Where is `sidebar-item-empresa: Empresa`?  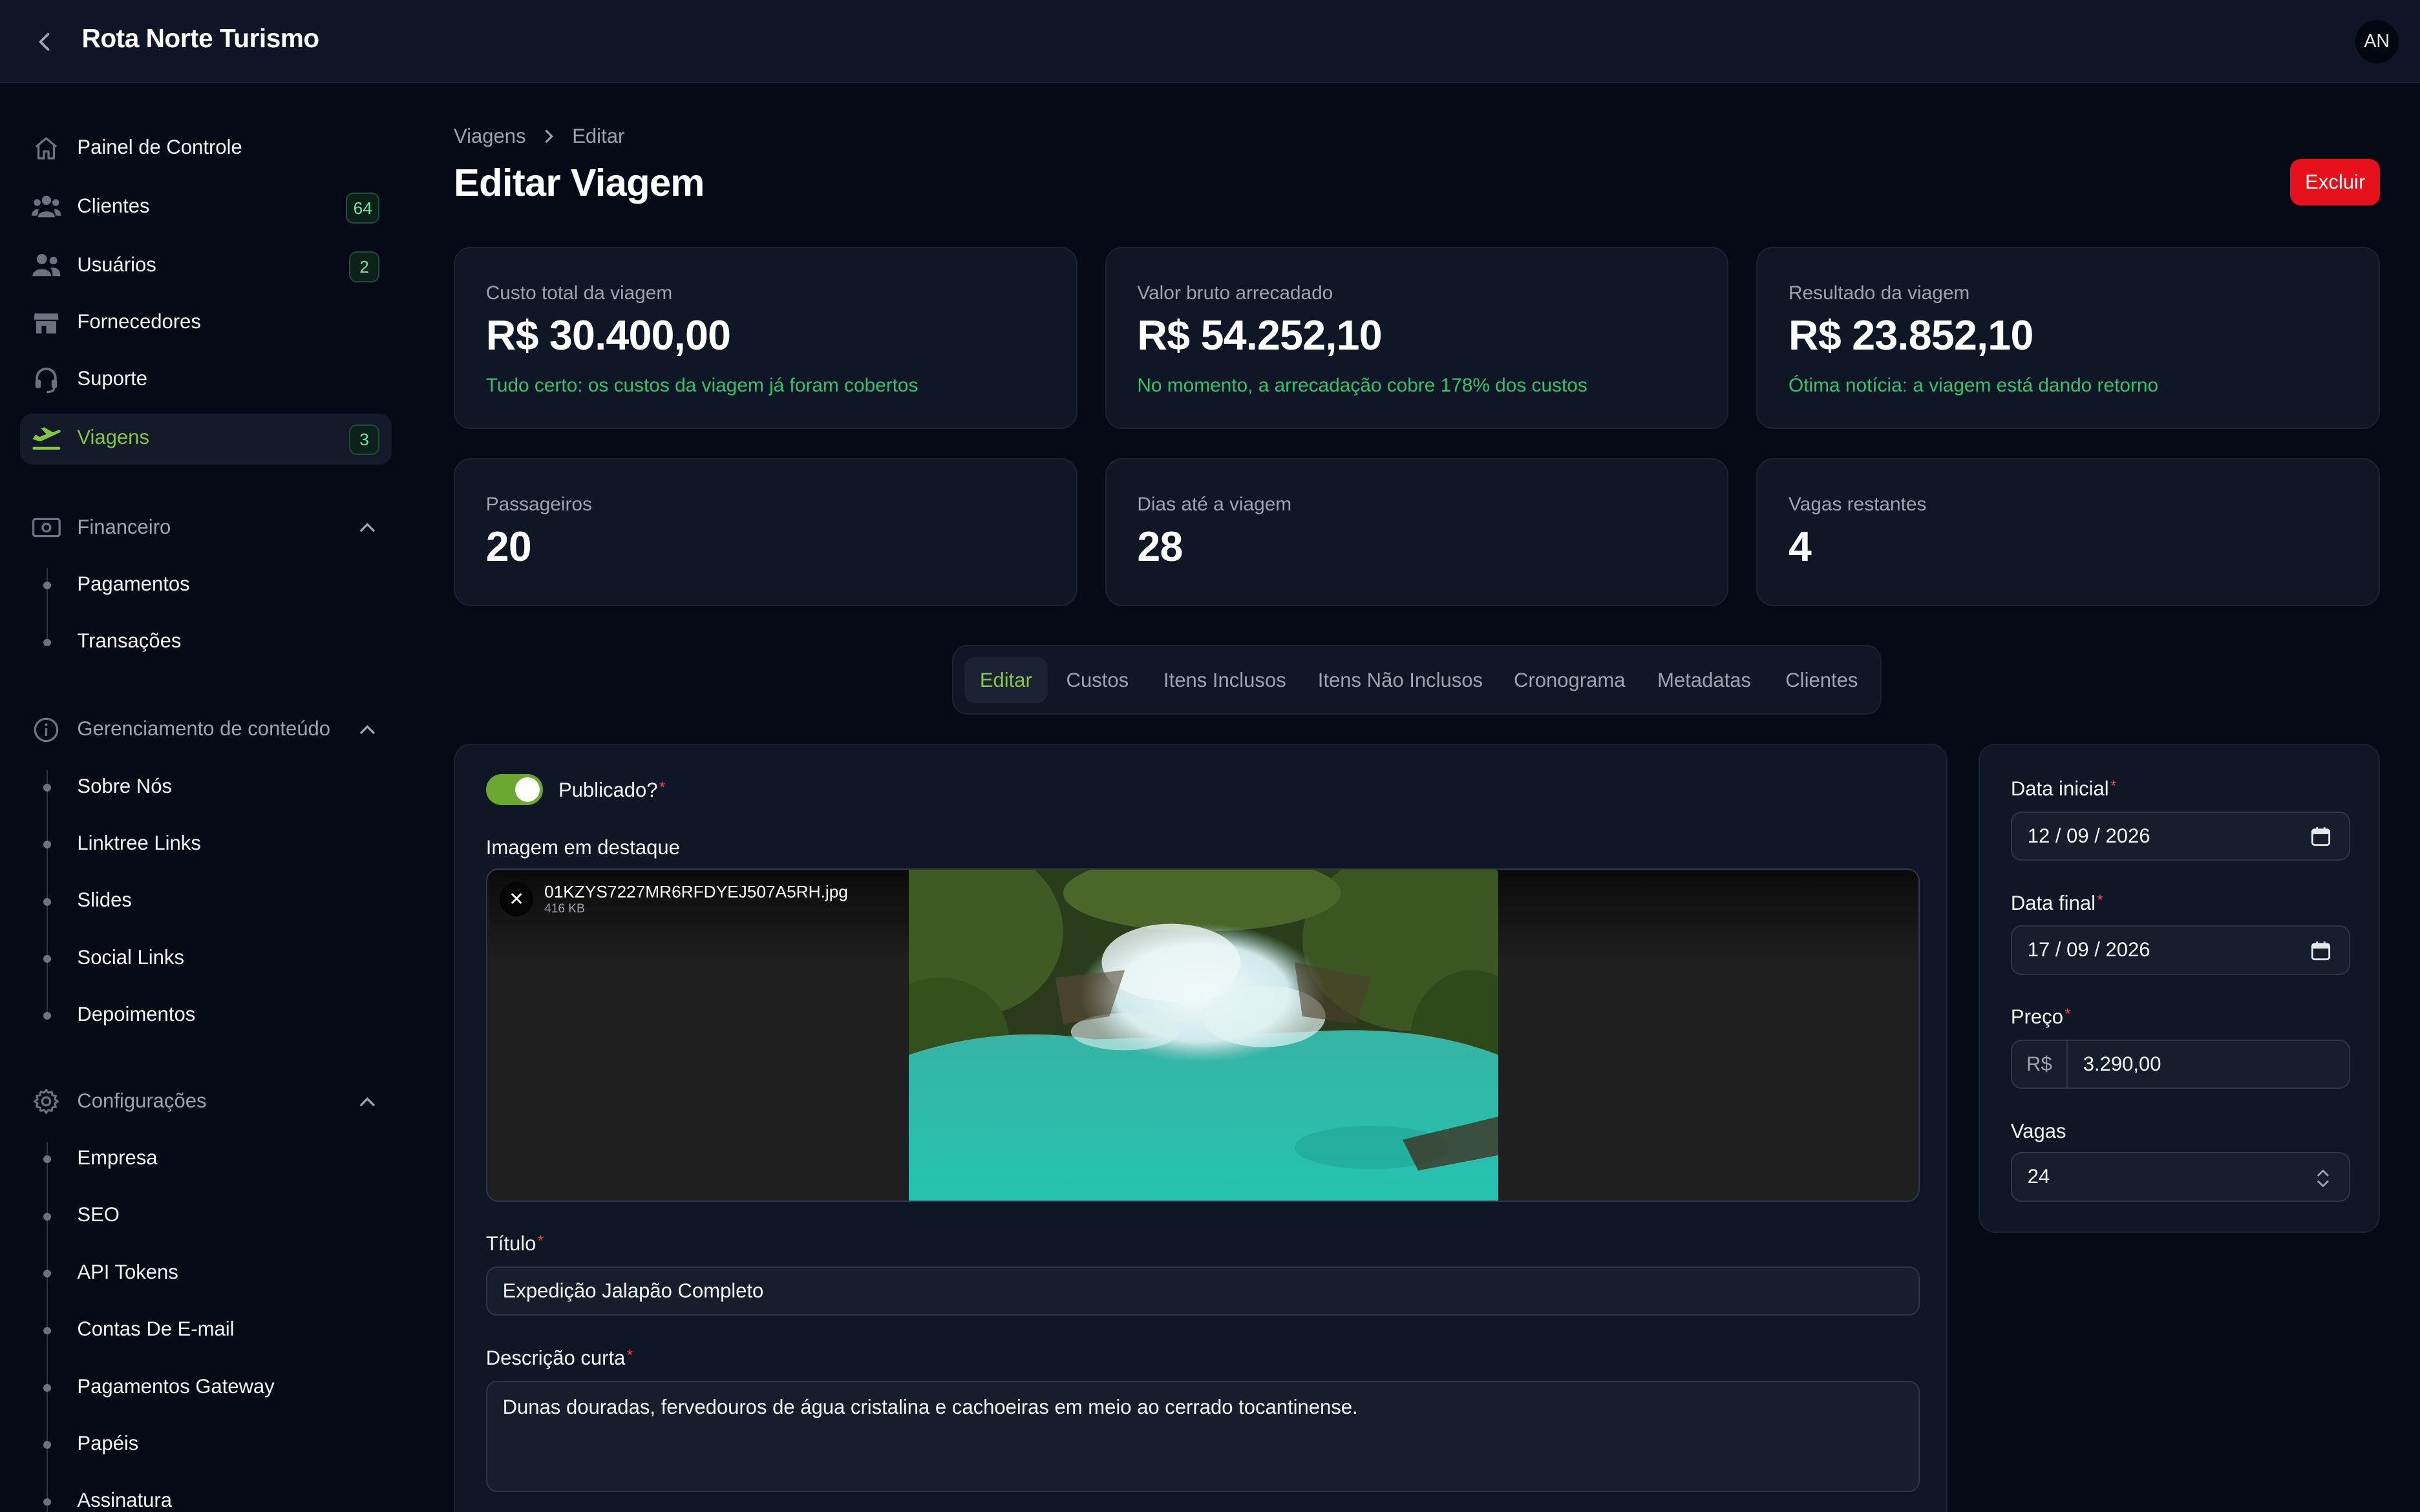 sidebar-item-empresa: Empresa is located at coordinates (206, 1159).